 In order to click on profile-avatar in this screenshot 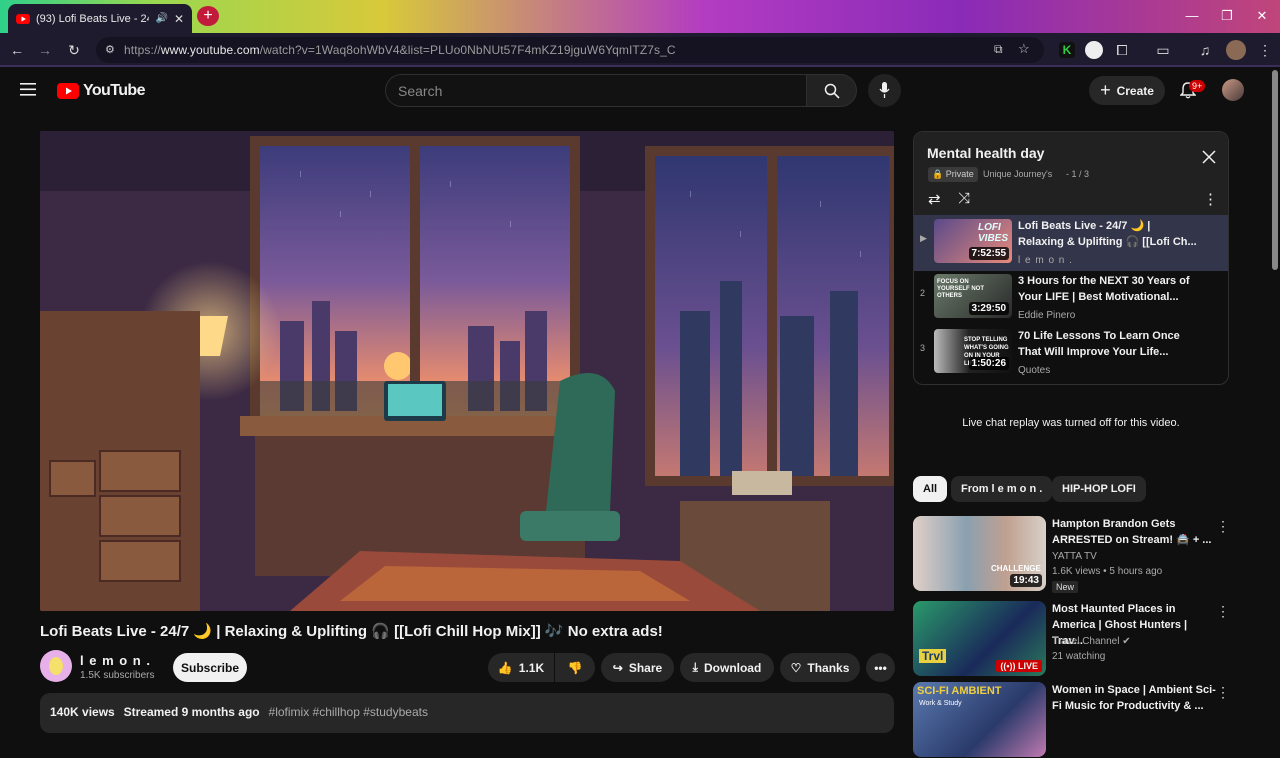, I will do `click(1236, 50)`.